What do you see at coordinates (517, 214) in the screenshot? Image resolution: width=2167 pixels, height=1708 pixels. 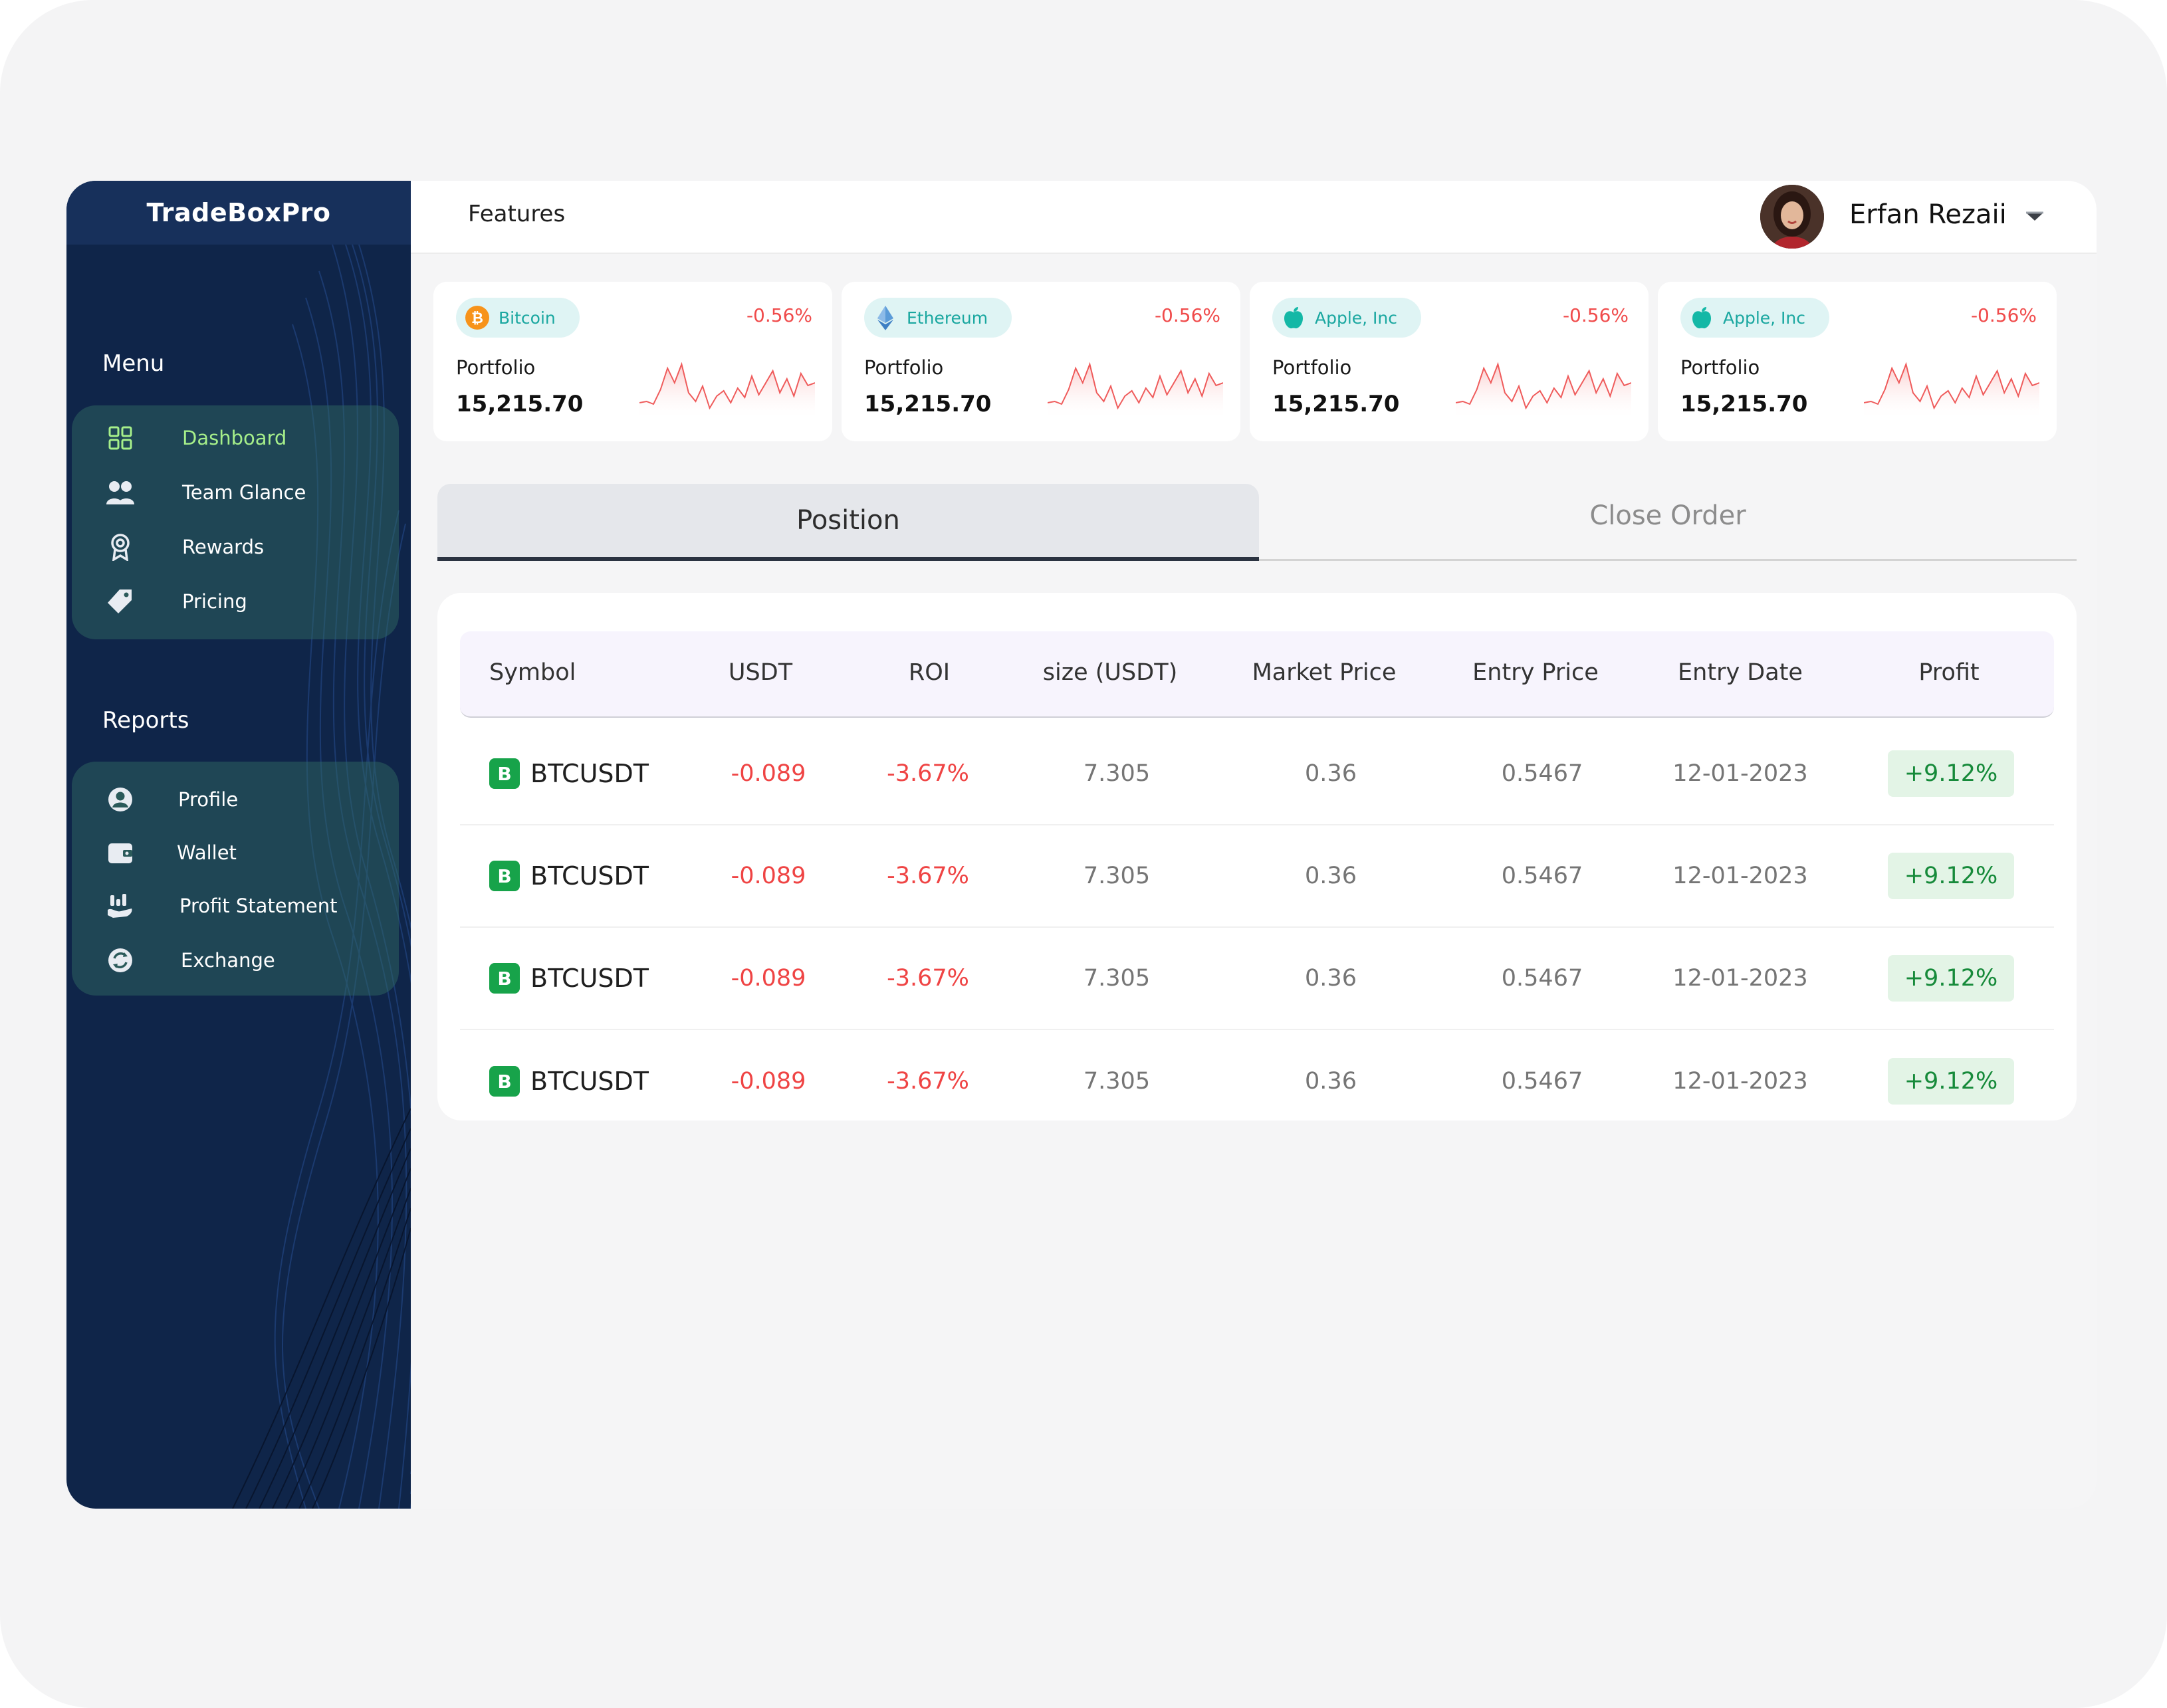 I see `page-title: Features` at bounding box center [517, 214].